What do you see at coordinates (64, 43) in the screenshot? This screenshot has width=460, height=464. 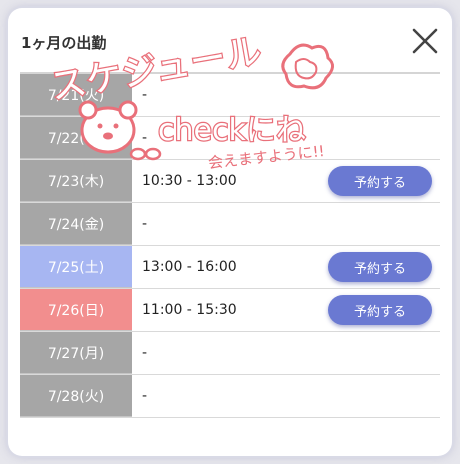 I see `modal-title: 1ヶ月の出勤` at bounding box center [64, 43].